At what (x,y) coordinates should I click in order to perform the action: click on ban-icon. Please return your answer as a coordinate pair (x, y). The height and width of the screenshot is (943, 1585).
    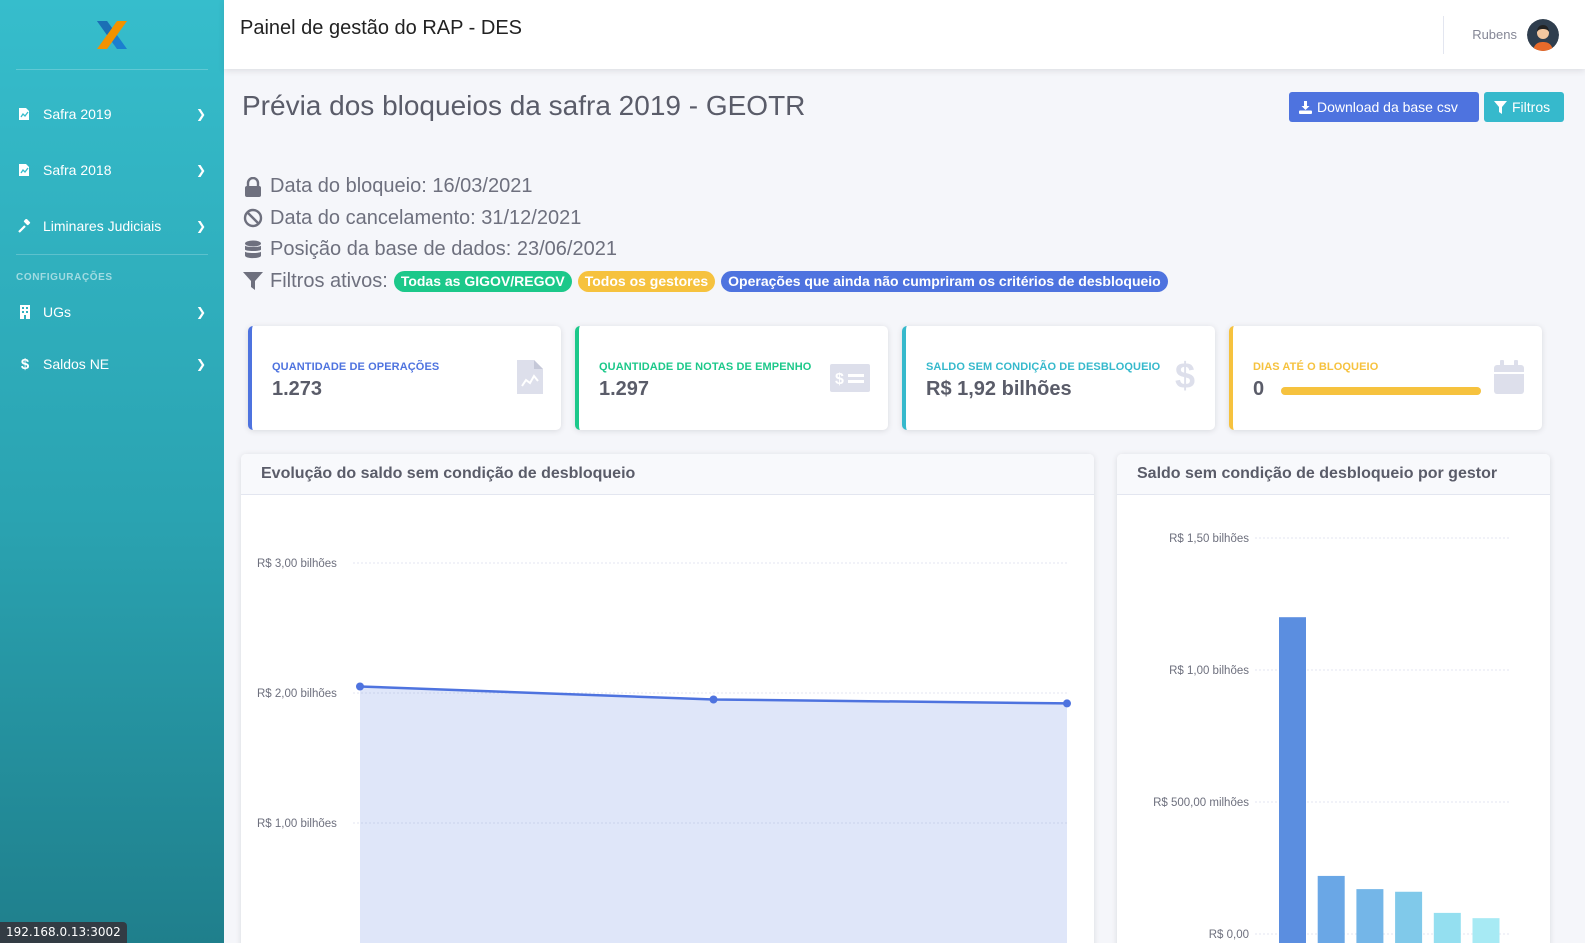
    Looking at the image, I should click on (253, 218).